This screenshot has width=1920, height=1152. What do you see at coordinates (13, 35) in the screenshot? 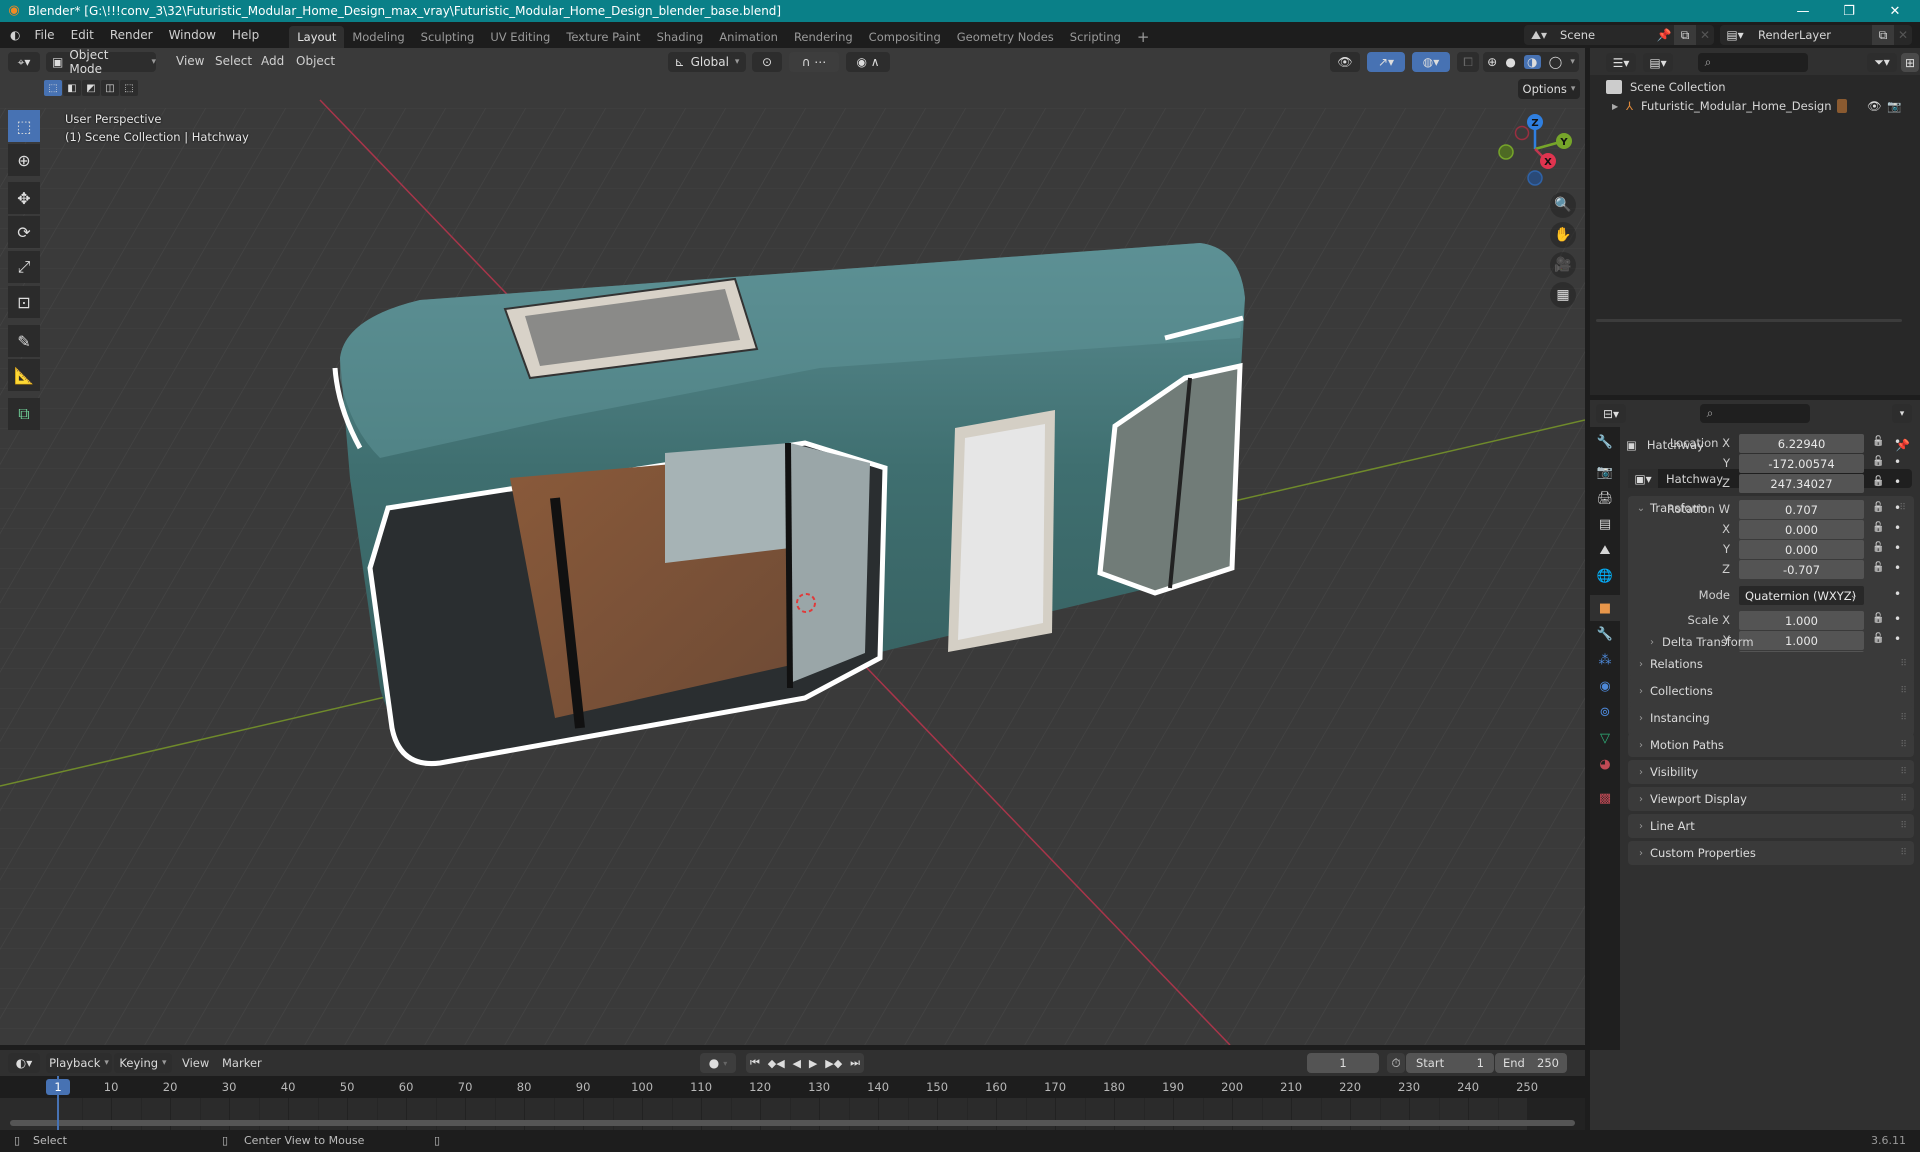
I see `blender-menu-icon: ◐` at bounding box center [13, 35].